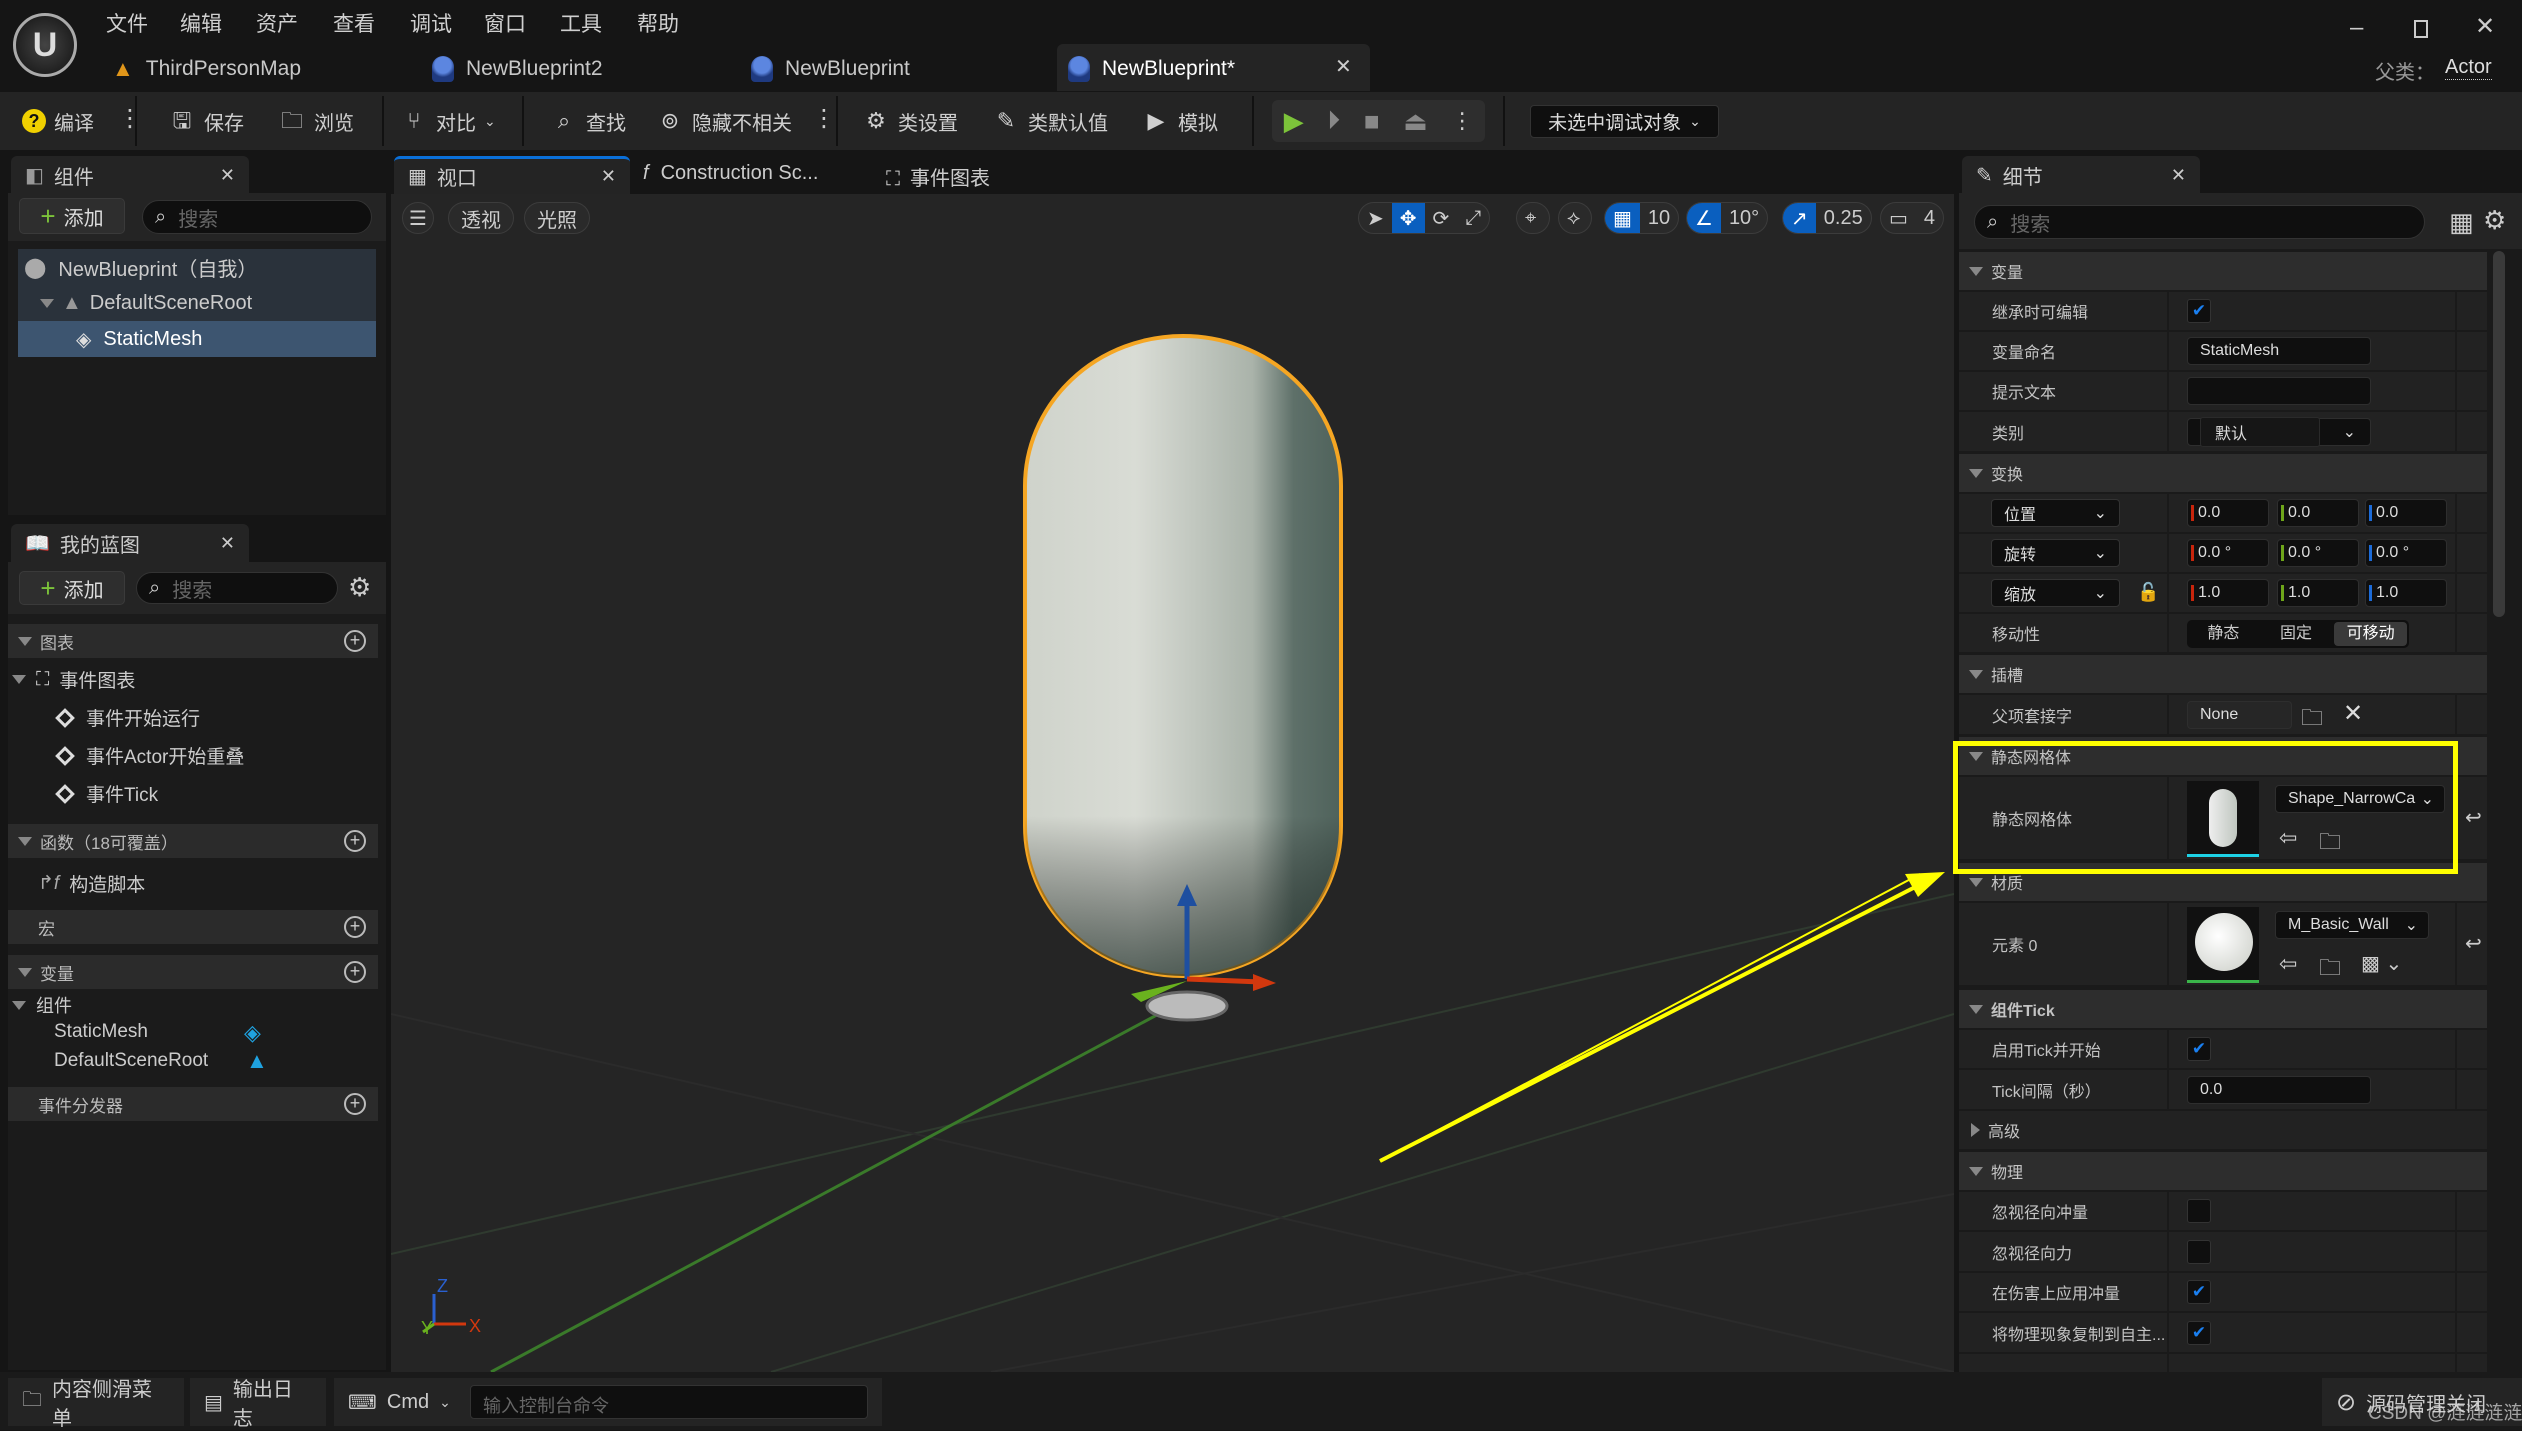  What do you see at coordinates (2445, 1413) in the screenshot?
I see `watermark: CSDN @涟涟涟涟` at bounding box center [2445, 1413].